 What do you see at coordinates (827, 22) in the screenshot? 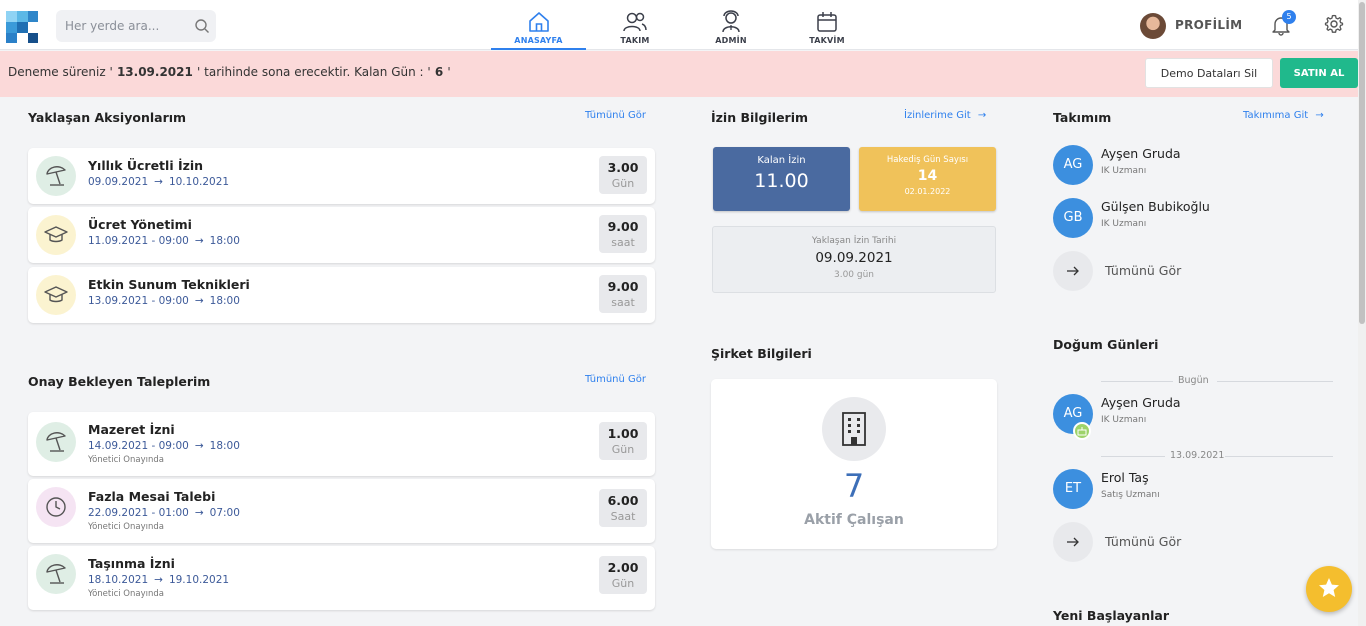
I see `calendar-icon` at bounding box center [827, 22].